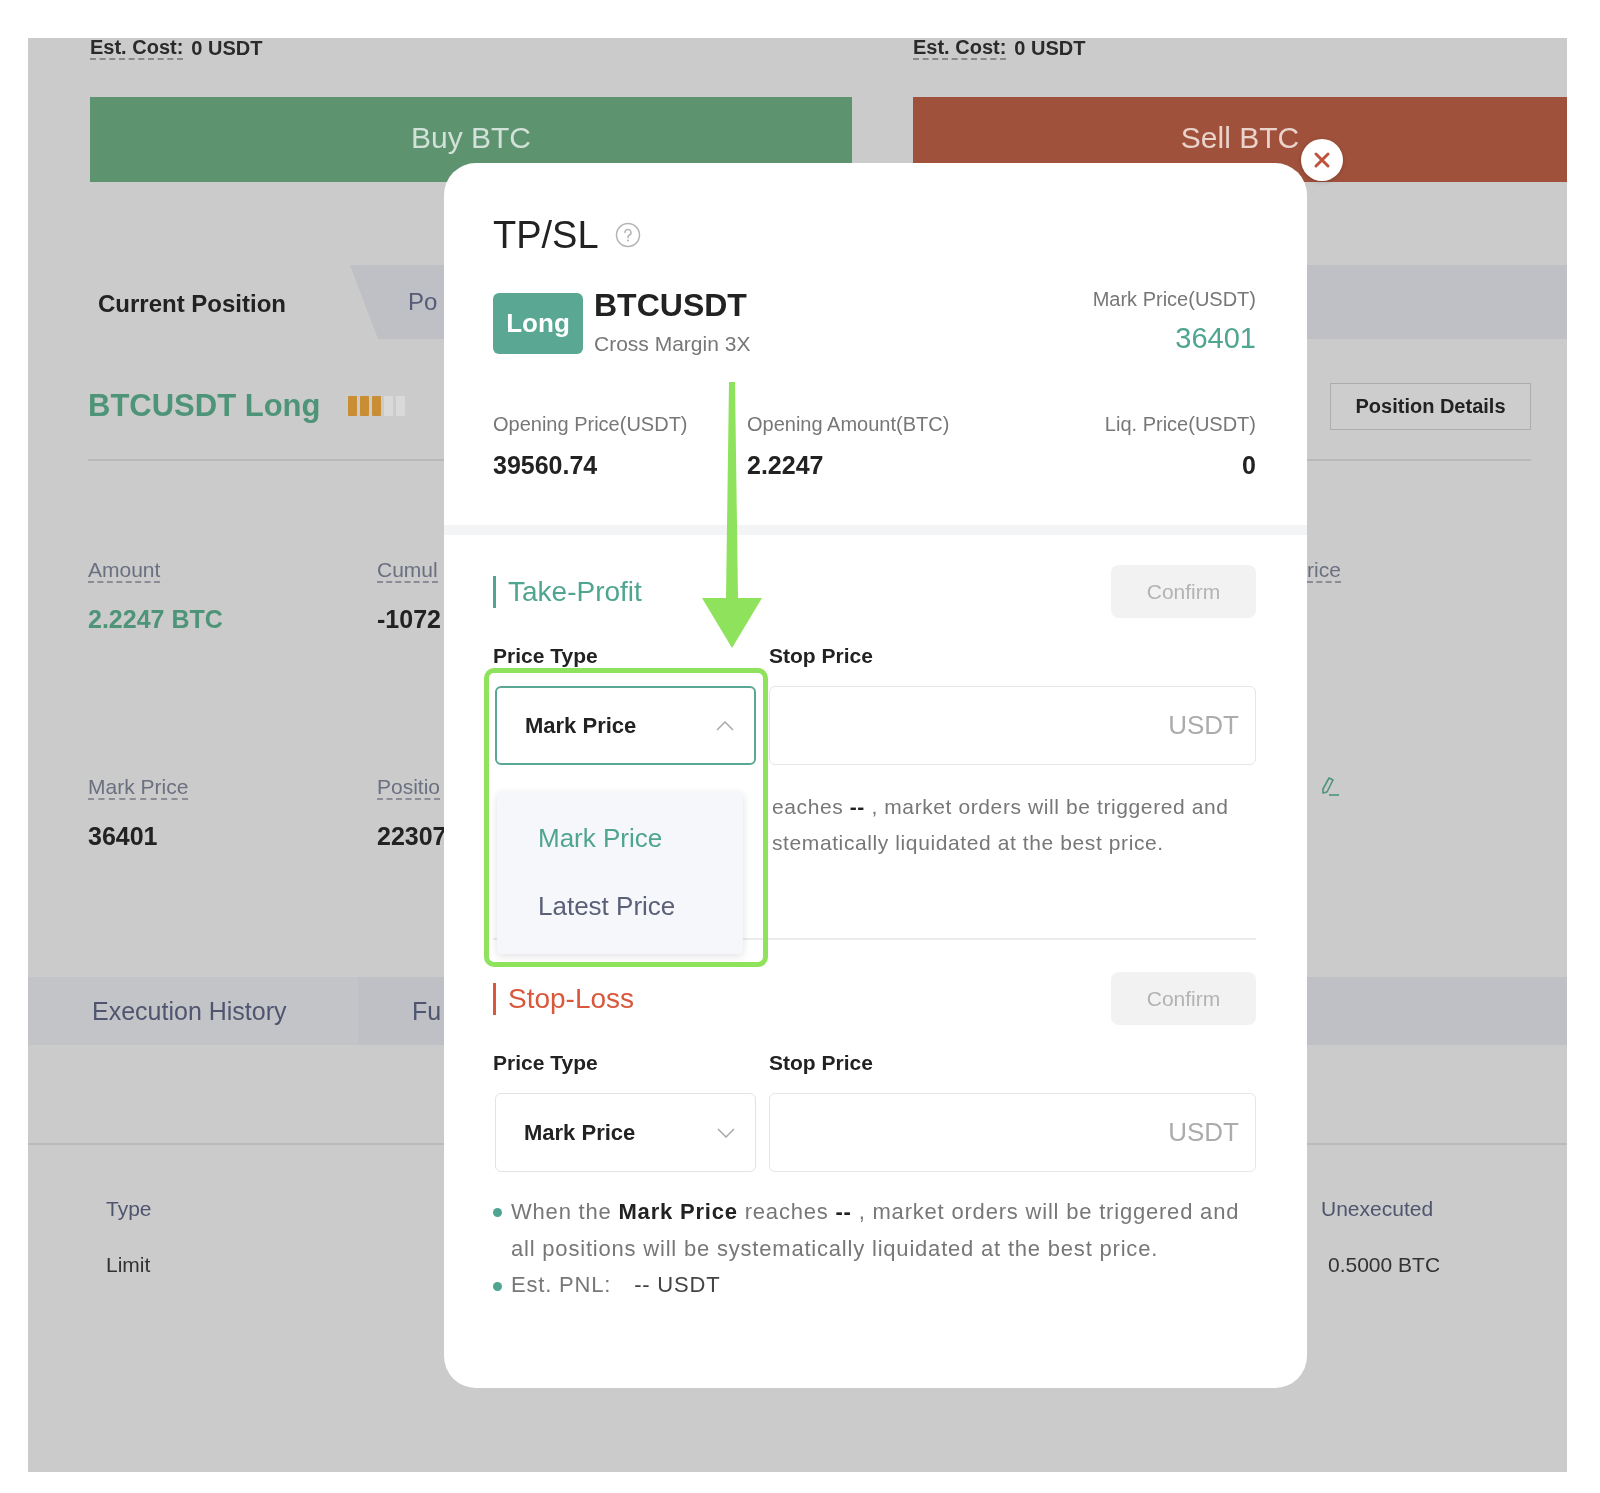 The height and width of the screenshot is (1493, 1600). Describe the element at coordinates (412, 836) in the screenshot. I see `stat-value: 22307` at that location.